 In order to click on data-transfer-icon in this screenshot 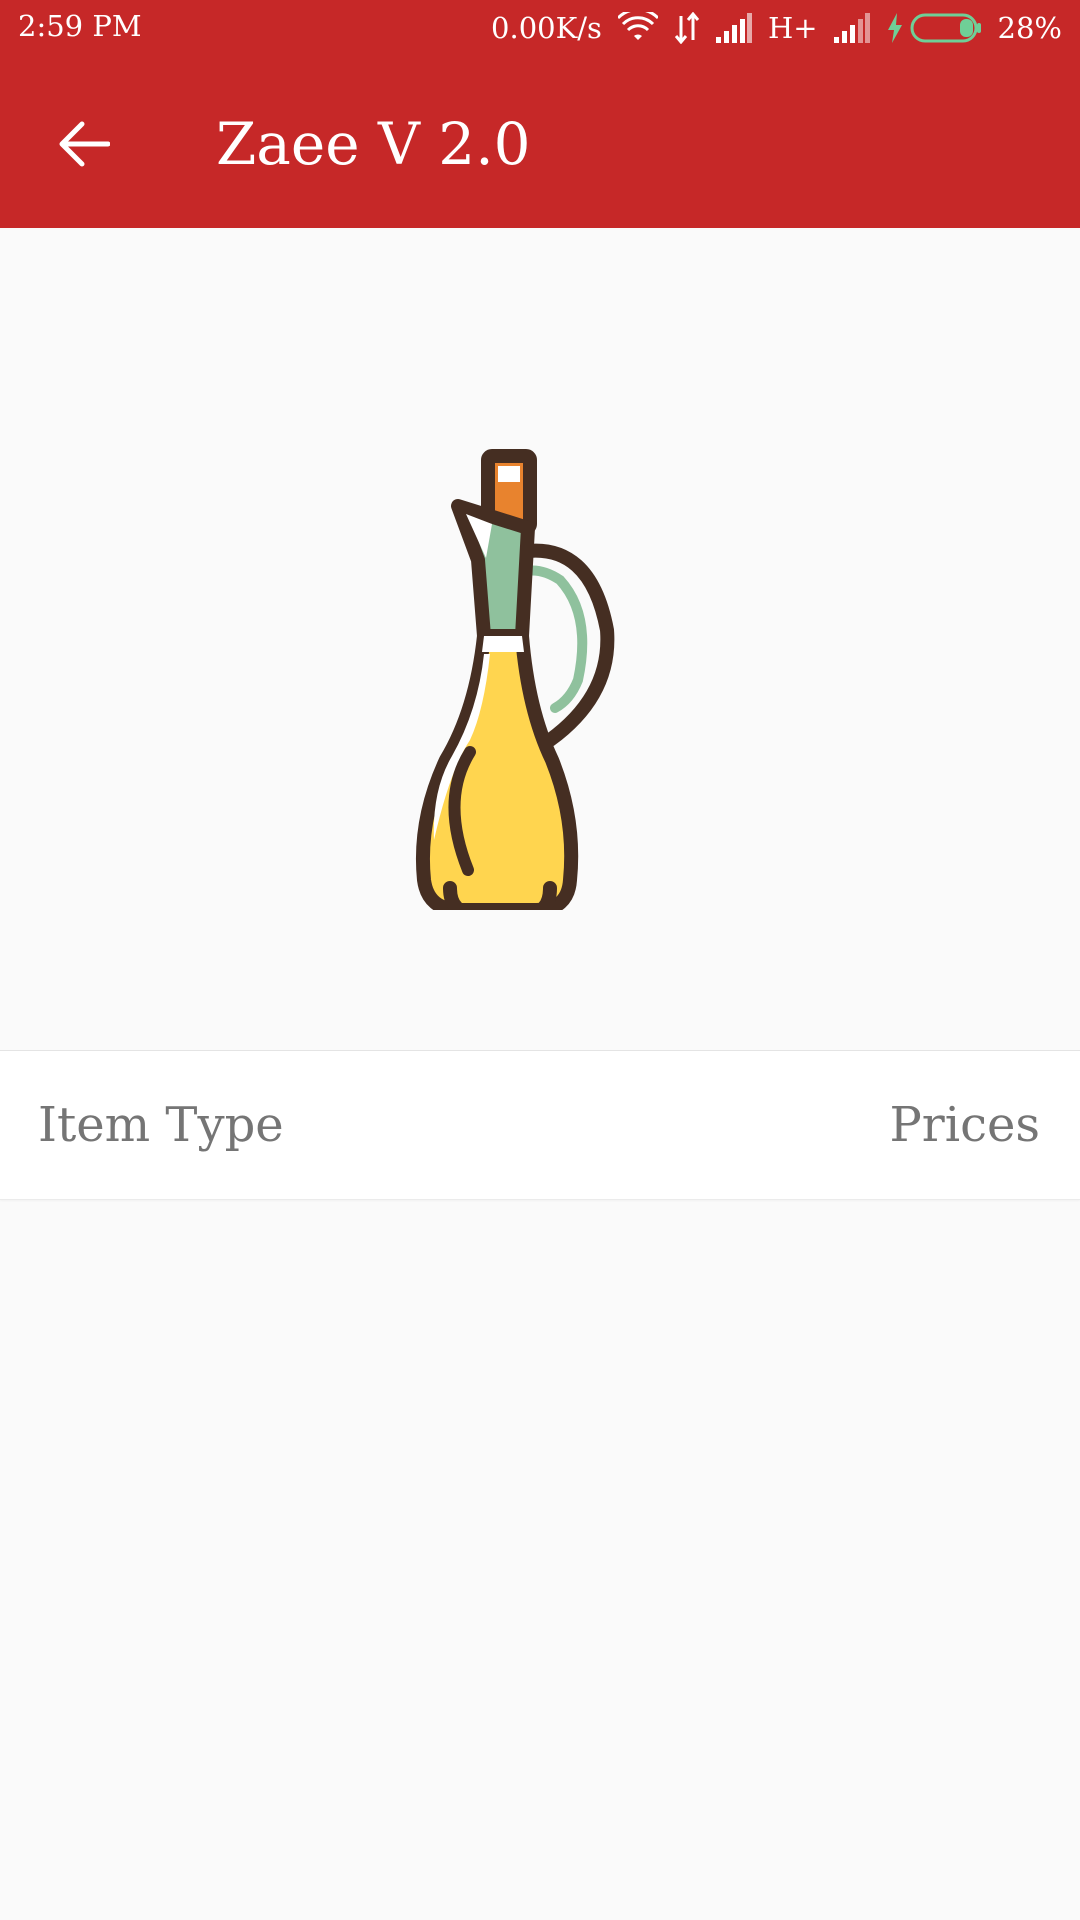, I will do `click(687, 28)`.